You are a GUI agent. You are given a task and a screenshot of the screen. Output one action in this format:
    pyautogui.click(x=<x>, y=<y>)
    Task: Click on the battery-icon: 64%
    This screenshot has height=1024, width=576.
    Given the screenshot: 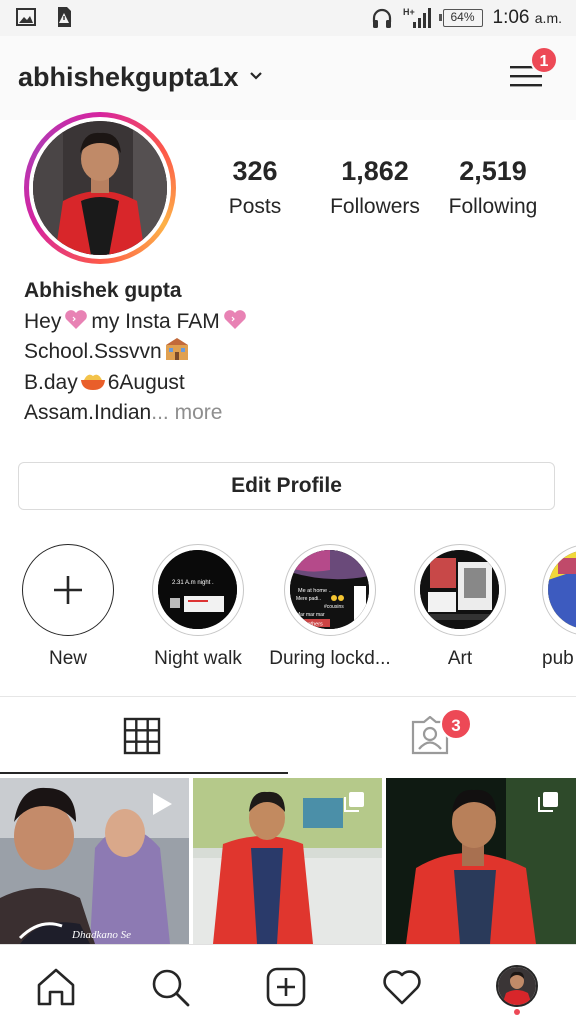 What is the action you would take?
    pyautogui.click(x=460, y=18)
    